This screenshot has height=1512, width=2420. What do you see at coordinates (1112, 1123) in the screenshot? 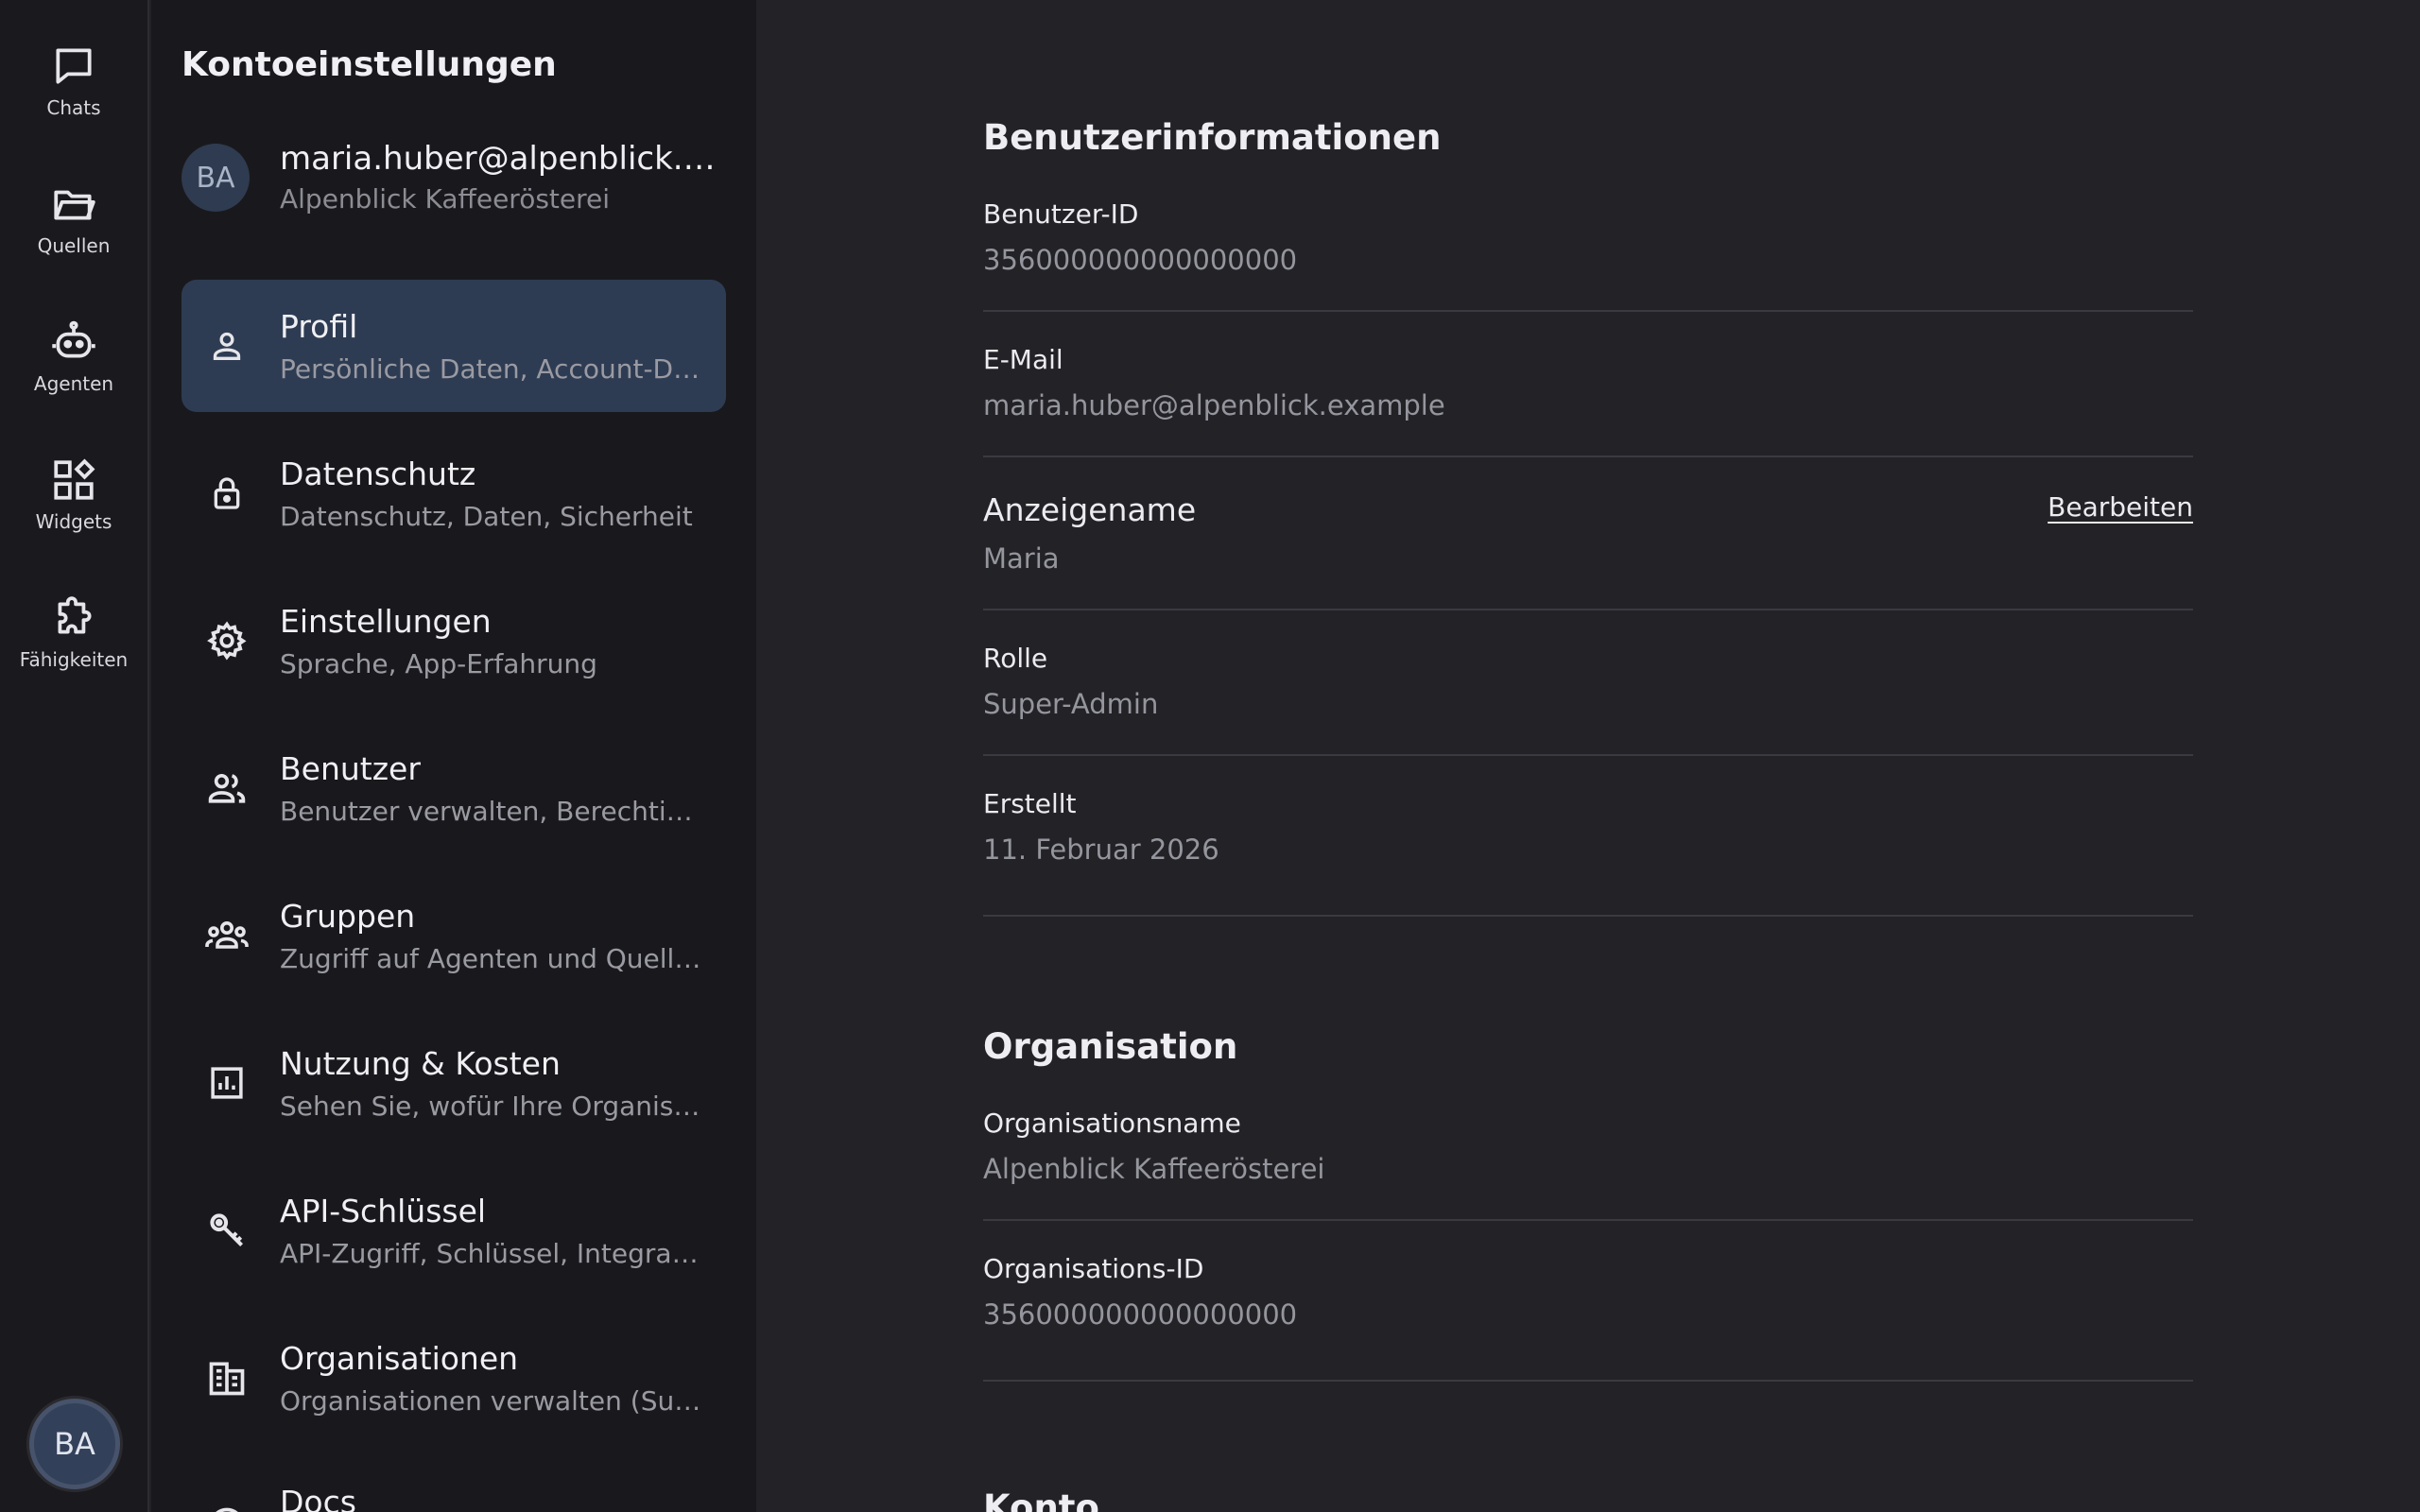
I see `field-label: Organisationsname` at bounding box center [1112, 1123].